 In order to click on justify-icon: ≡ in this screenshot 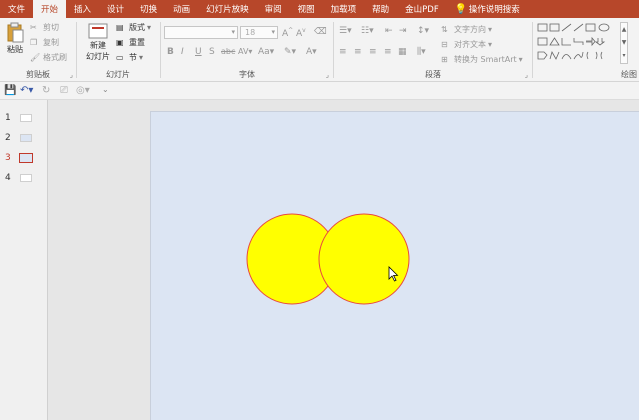, I will do `click(388, 52)`.